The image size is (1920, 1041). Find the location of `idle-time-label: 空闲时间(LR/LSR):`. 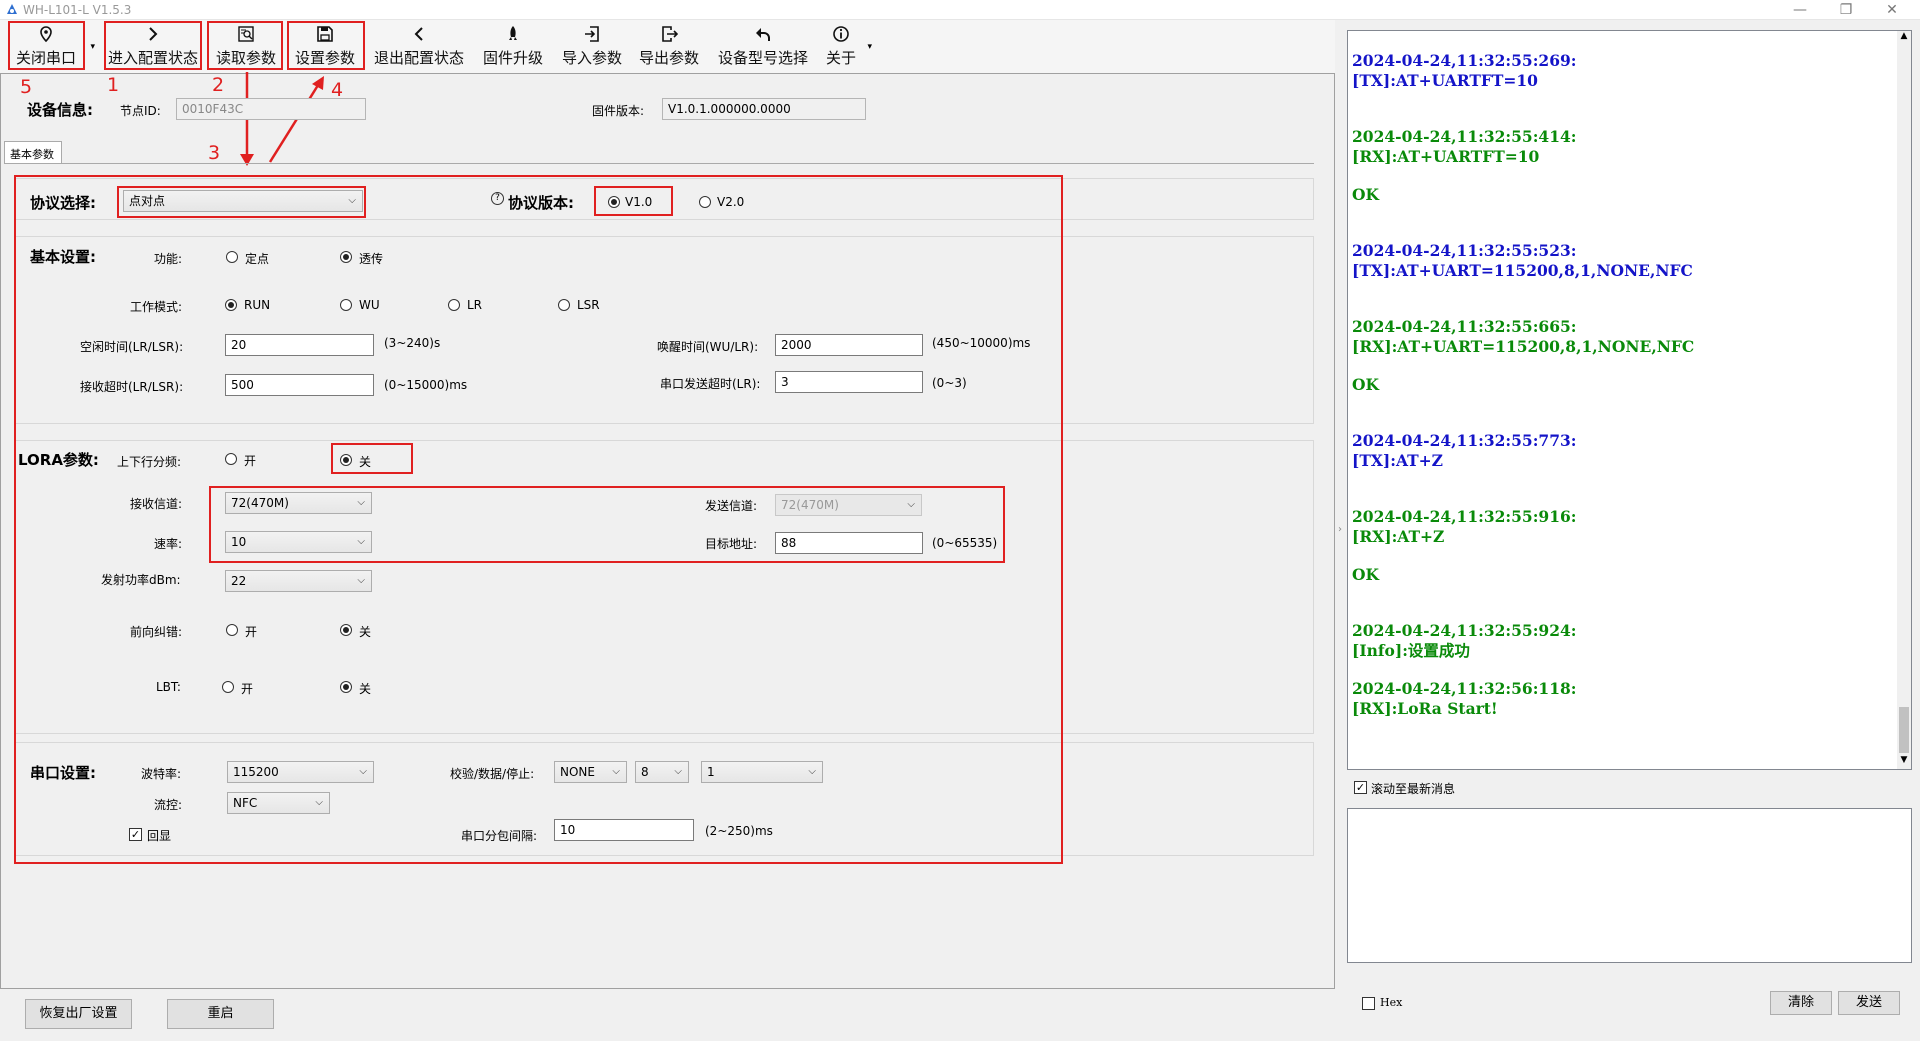

idle-time-label: 空闲时间(LR/LSR): is located at coordinates (132, 347).